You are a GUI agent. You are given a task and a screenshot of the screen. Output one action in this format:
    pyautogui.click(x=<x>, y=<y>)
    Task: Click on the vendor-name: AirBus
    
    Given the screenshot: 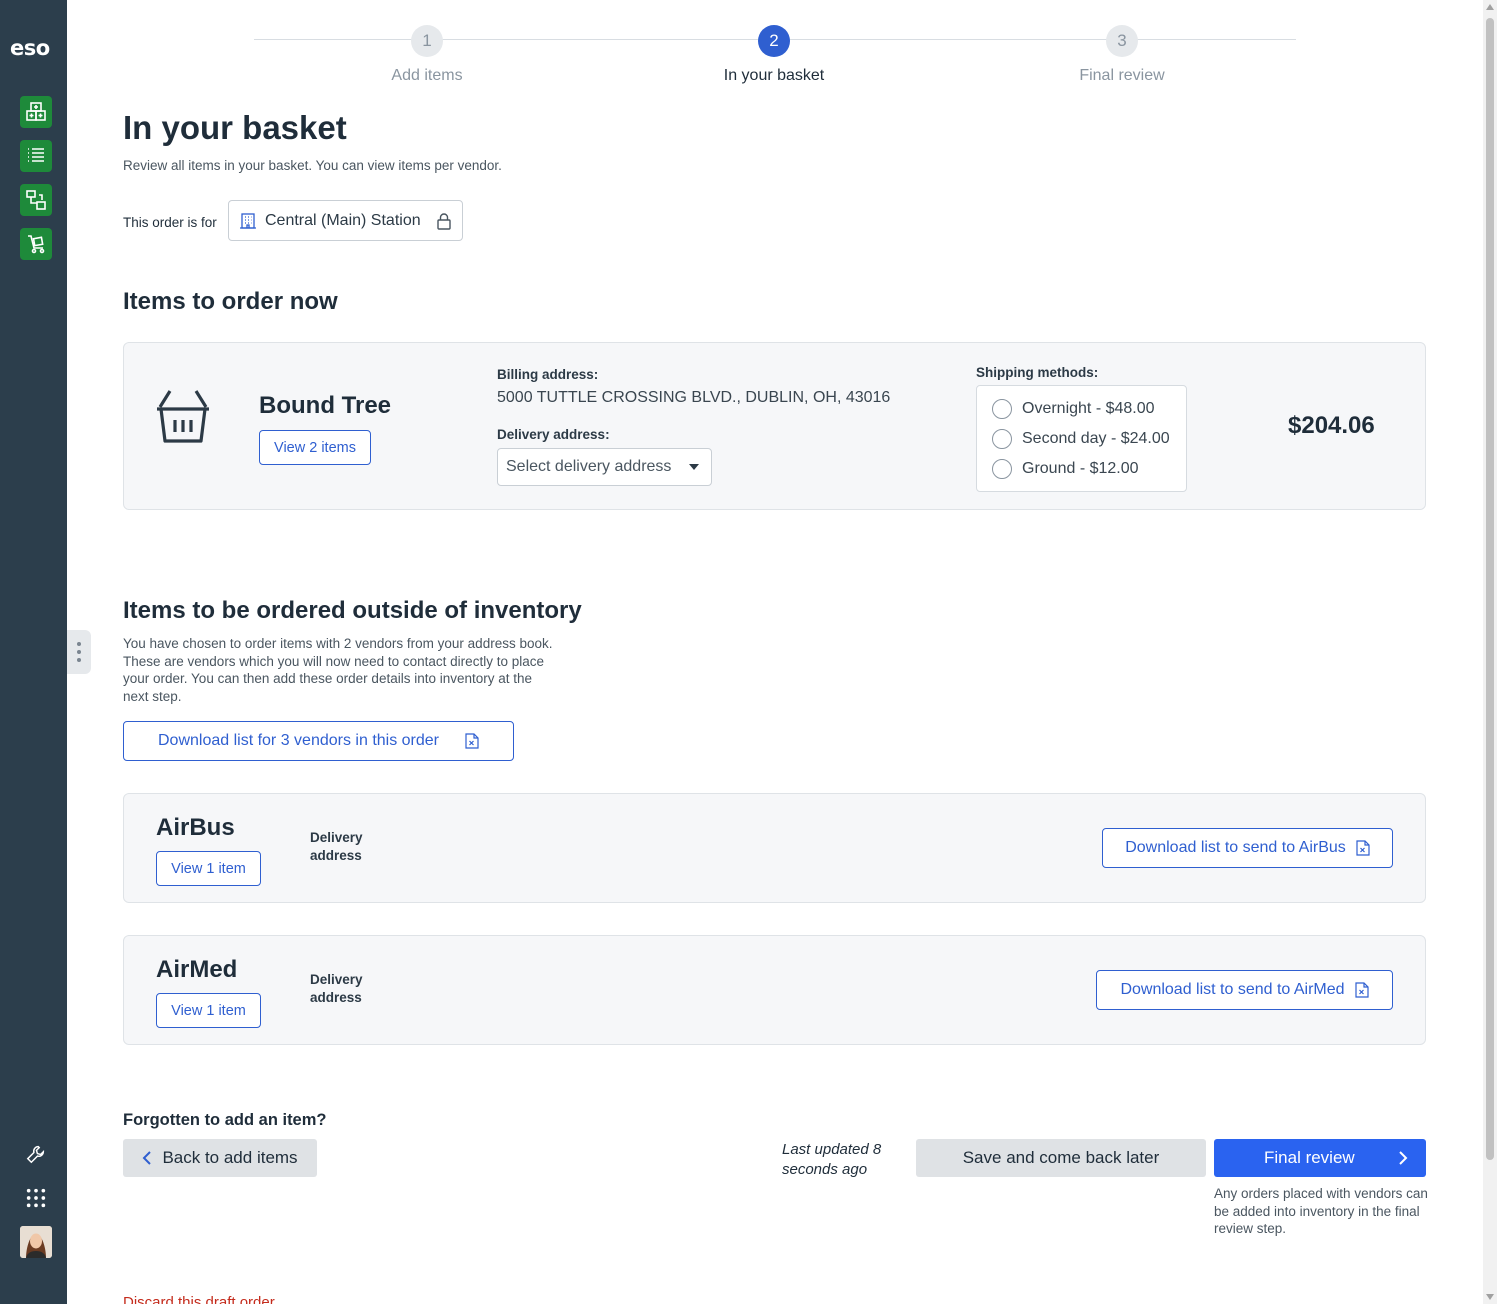 What is the action you would take?
    pyautogui.click(x=195, y=827)
    